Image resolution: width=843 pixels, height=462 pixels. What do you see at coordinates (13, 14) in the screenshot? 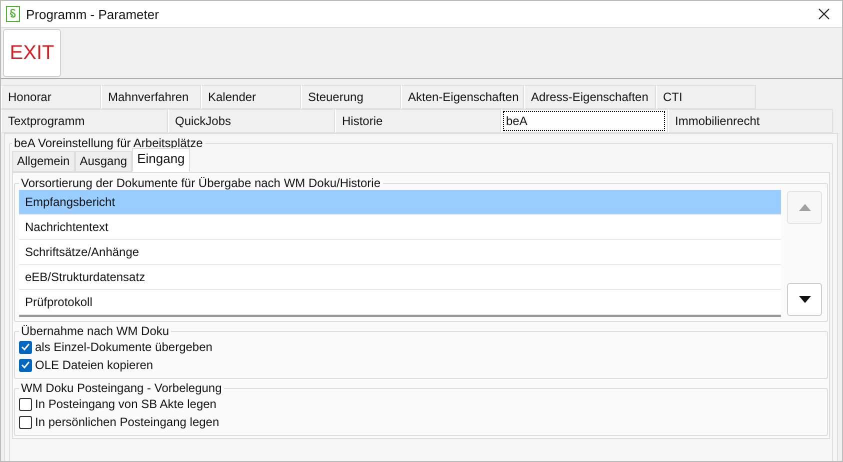
I see `app-icon` at bounding box center [13, 14].